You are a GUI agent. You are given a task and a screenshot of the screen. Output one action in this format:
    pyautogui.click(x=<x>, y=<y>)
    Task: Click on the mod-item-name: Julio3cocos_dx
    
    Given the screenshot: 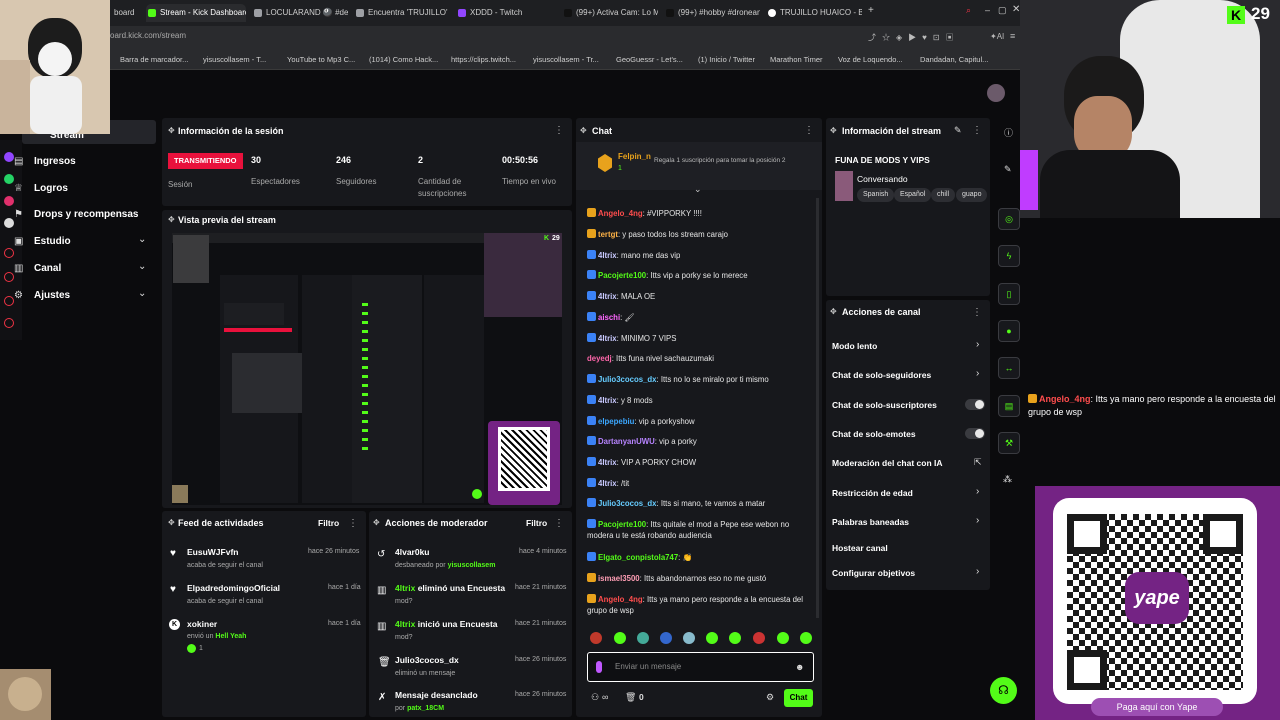 What is the action you would take?
    pyautogui.click(x=427, y=660)
    